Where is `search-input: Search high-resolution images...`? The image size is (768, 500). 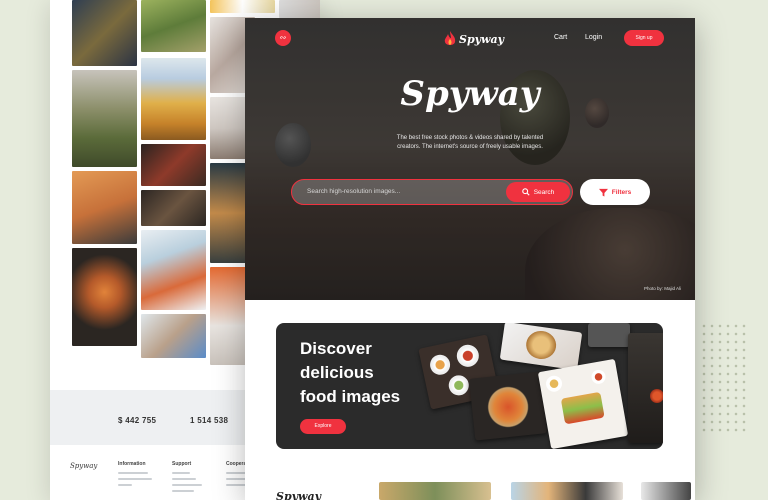 search-input: Search high-resolution images... is located at coordinates (353, 191).